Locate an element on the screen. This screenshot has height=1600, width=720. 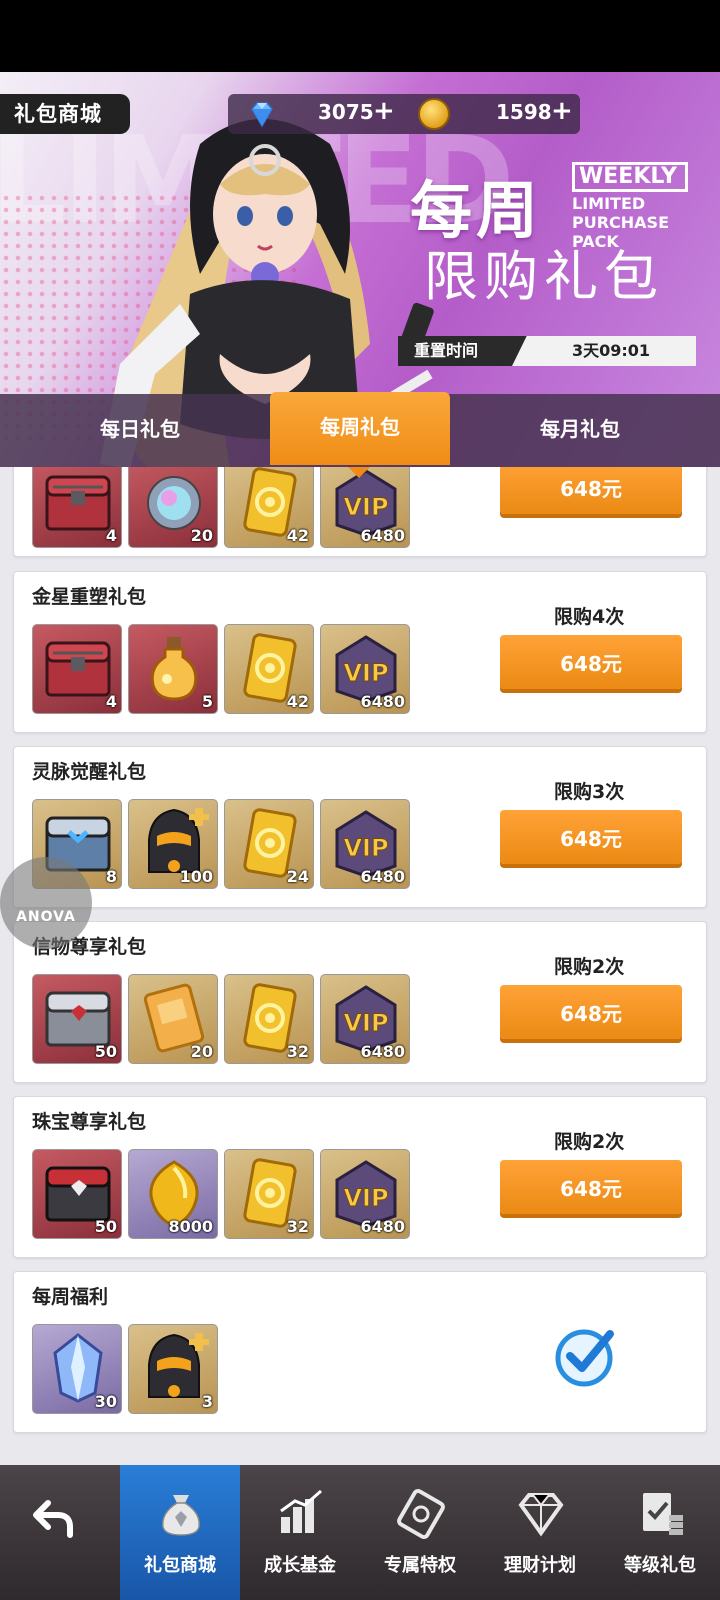
item-quantity: 24 is located at coordinates (297, 876).